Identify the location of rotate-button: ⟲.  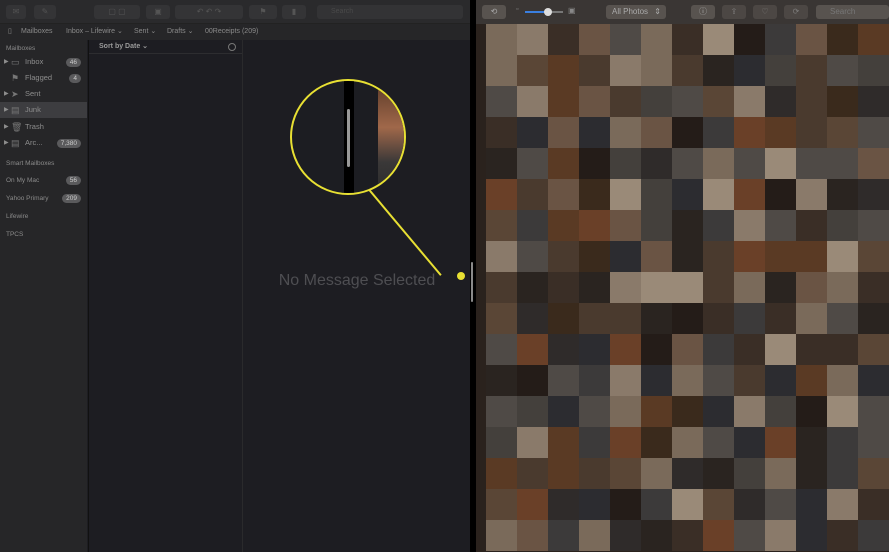
(494, 12).